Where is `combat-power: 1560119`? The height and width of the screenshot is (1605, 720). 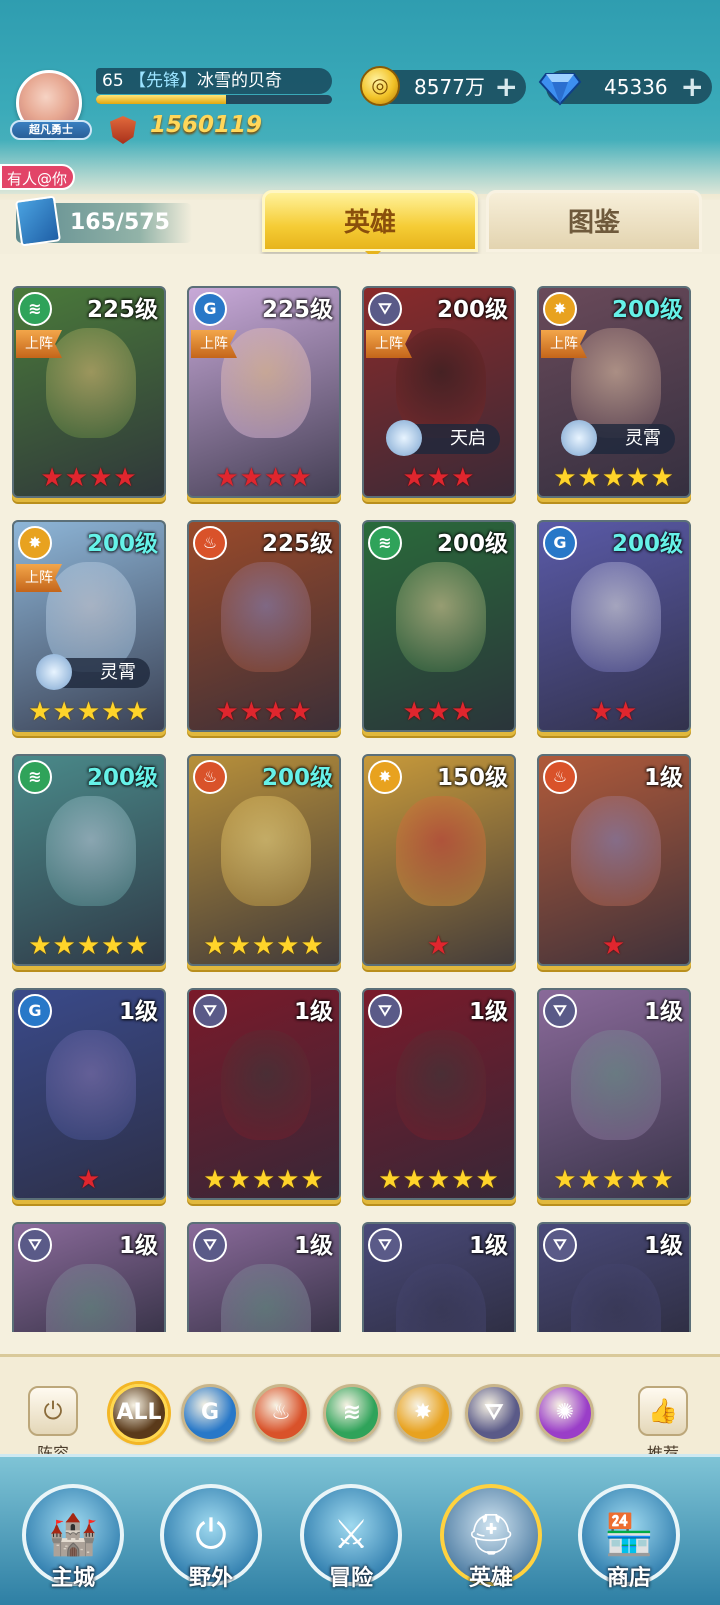
combat-power: 1560119 is located at coordinates (206, 125).